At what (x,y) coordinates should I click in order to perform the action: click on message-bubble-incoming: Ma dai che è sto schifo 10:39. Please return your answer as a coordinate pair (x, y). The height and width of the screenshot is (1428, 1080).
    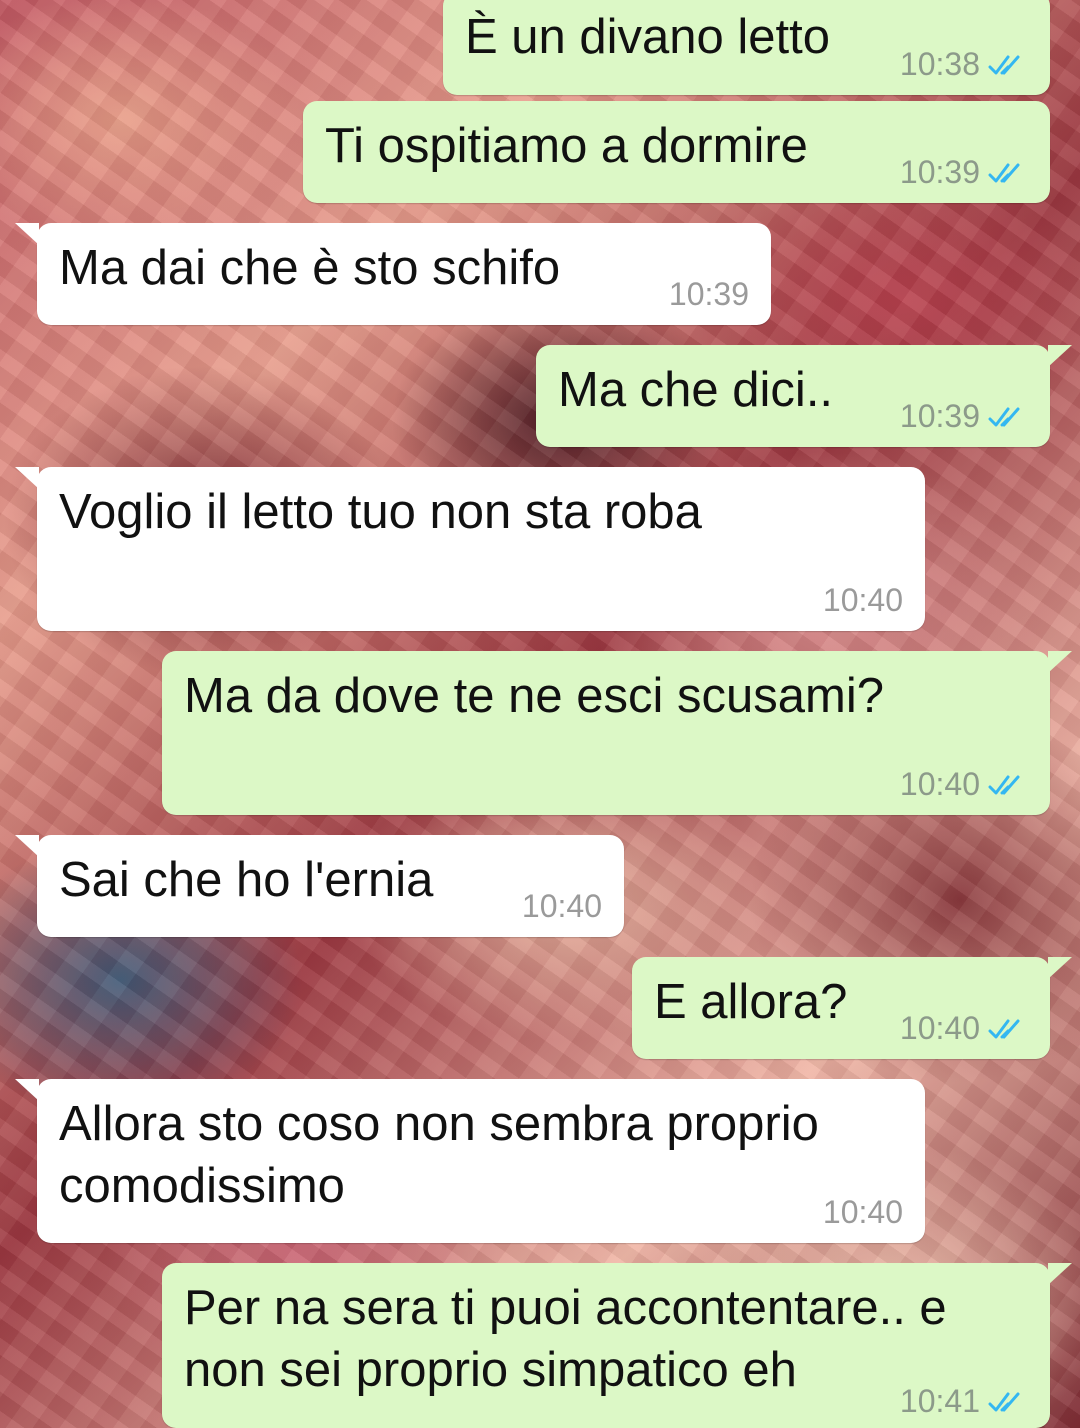
    Looking at the image, I should click on (393, 274).